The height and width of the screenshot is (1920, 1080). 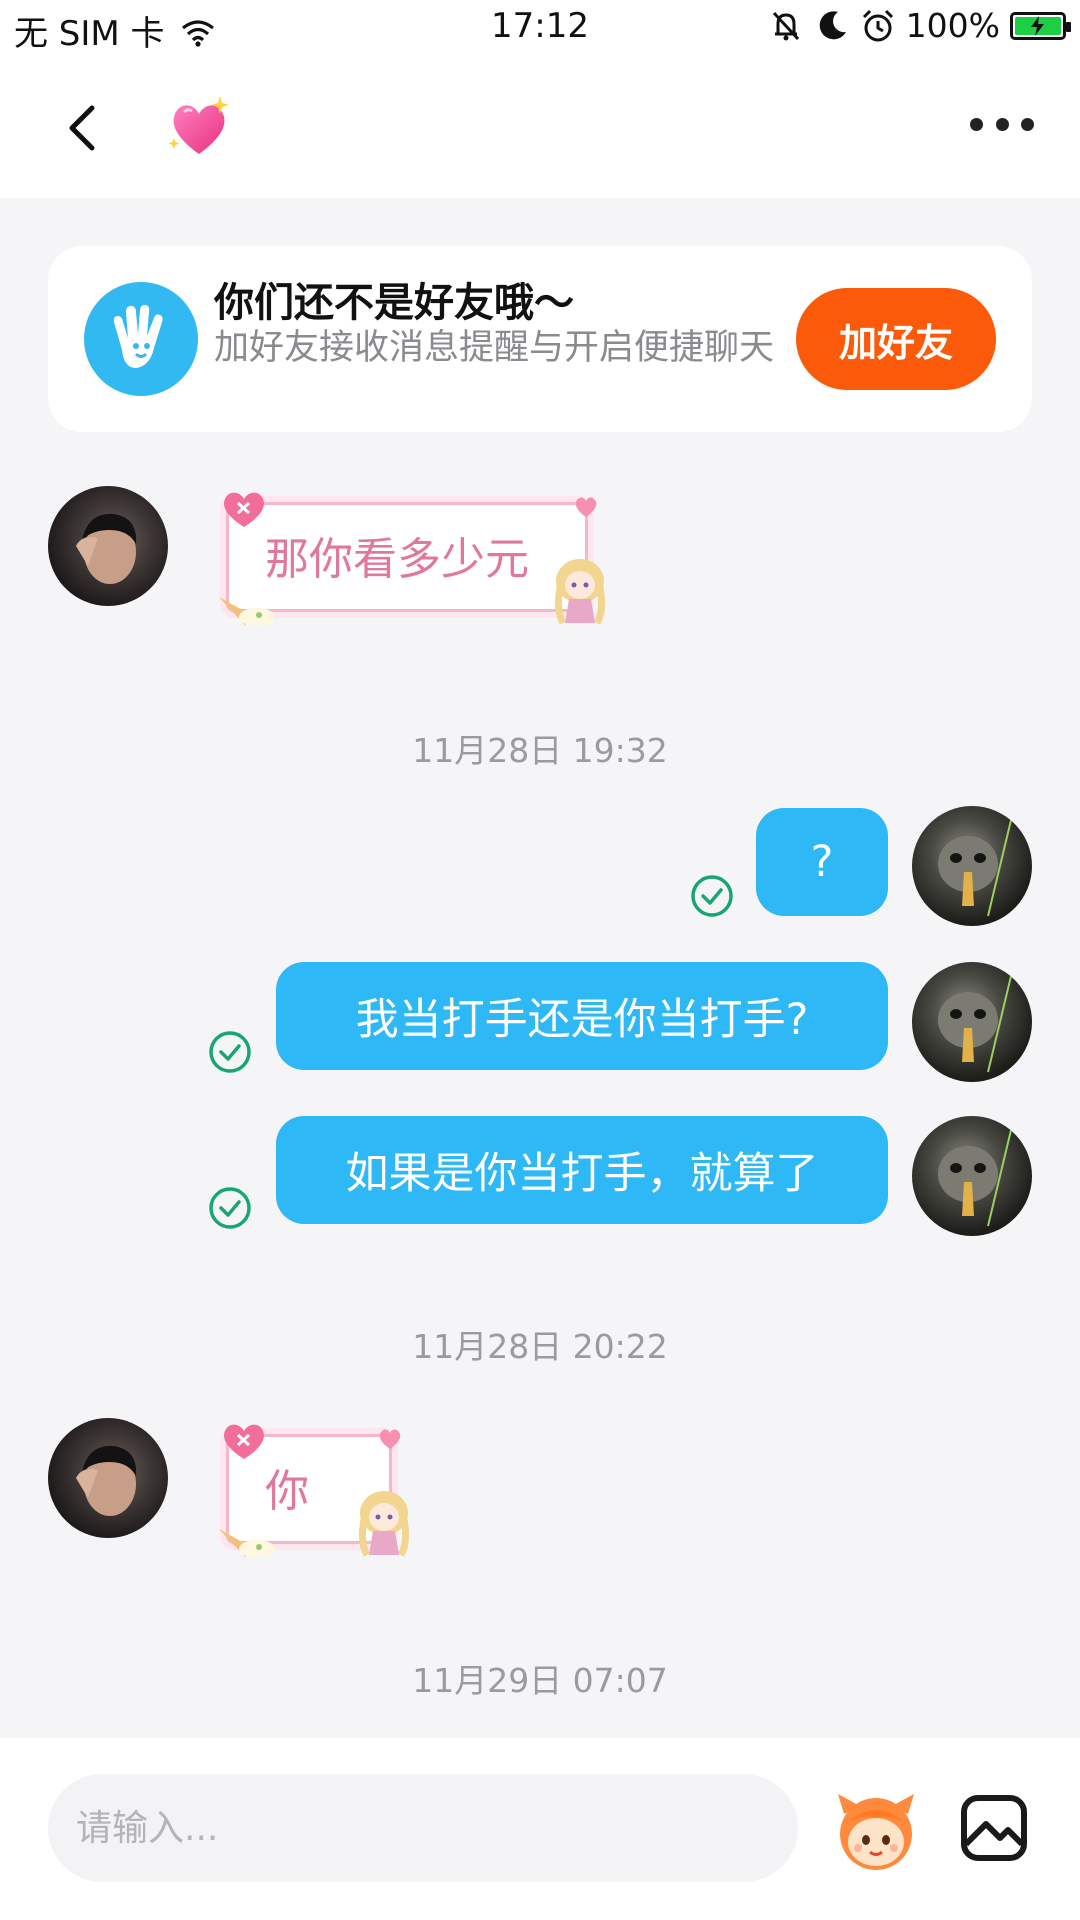 What do you see at coordinates (1002, 124) in the screenshot?
I see `more-dots-icon` at bounding box center [1002, 124].